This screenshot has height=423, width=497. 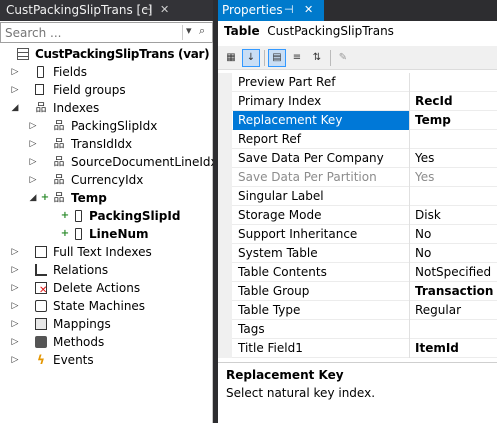 What do you see at coordinates (106, 144) in the screenshot?
I see `tree-item-transididx: ▷ 品 TransIdIdx` at bounding box center [106, 144].